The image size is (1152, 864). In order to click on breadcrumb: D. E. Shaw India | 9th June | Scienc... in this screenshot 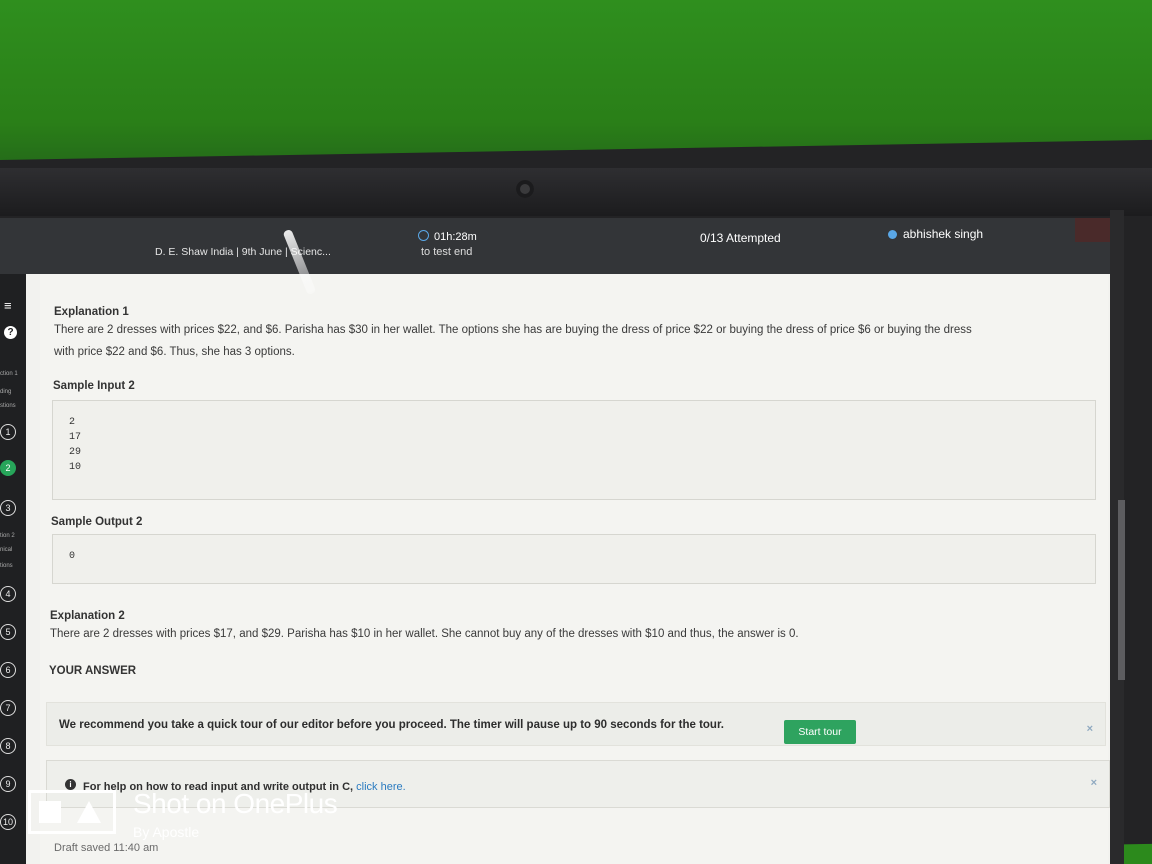, I will do `click(243, 252)`.